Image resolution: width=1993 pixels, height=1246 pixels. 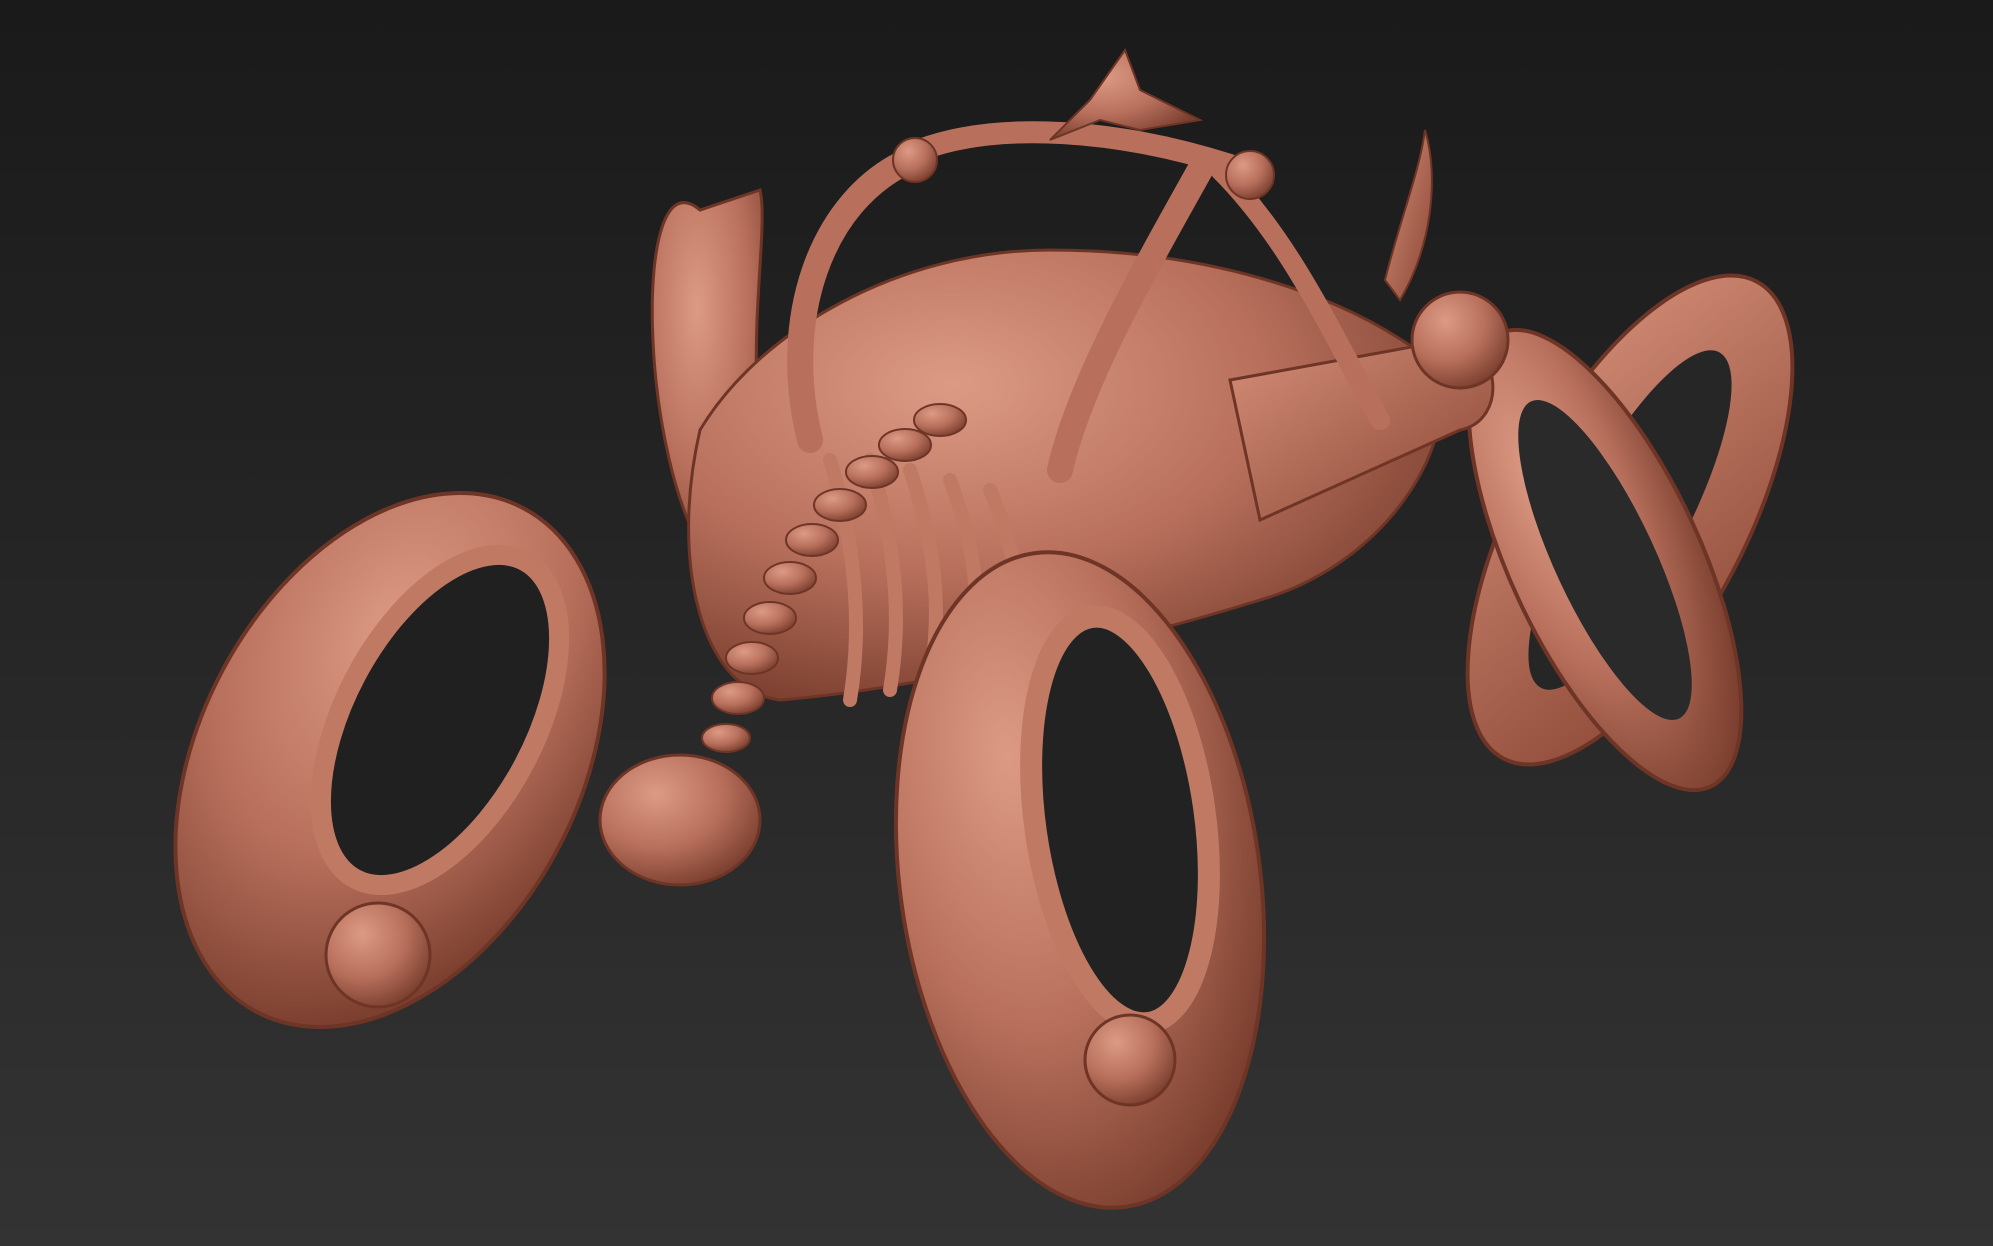 I want to click on left-wheel, so click(x=390, y=760).